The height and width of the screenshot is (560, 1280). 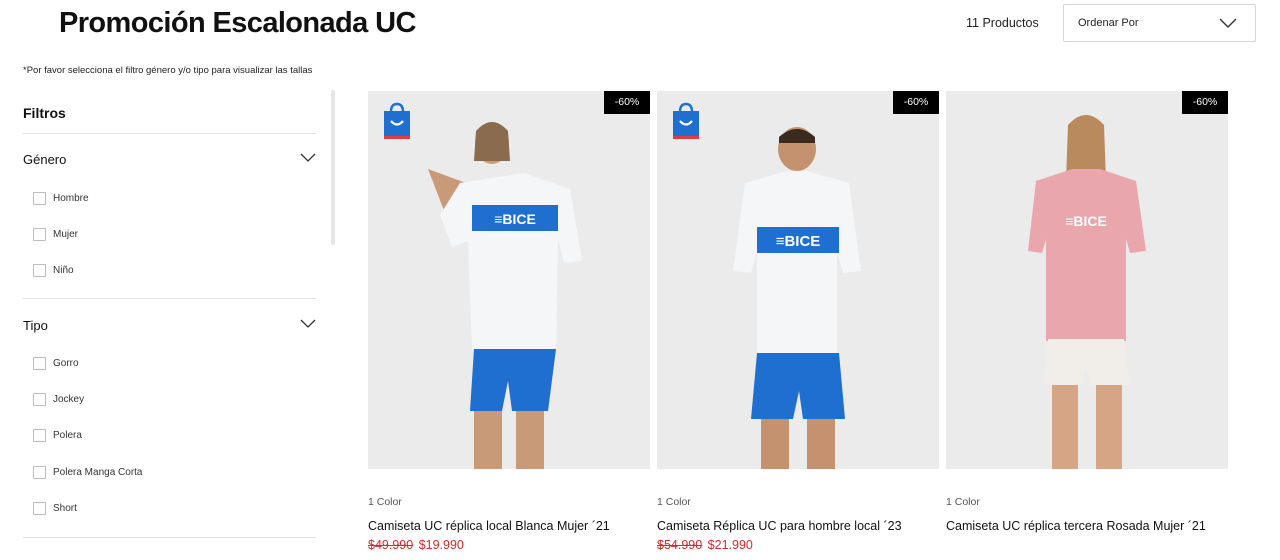 What do you see at coordinates (63, 270) in the screenshot?
I see `filter-option-label: Niño` at bounding box center [63, 270].